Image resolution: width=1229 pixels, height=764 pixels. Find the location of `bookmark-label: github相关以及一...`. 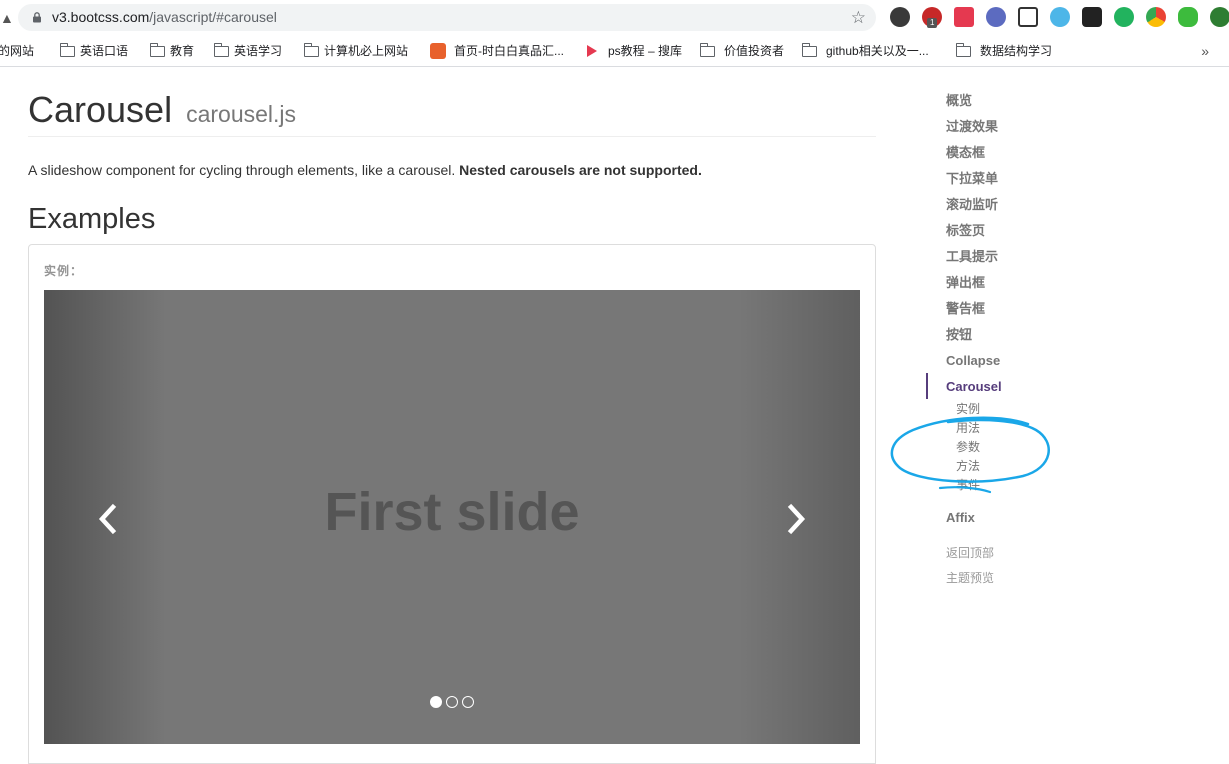

bookmark-label: github相关以及一... is located at coordinates (877, 51).